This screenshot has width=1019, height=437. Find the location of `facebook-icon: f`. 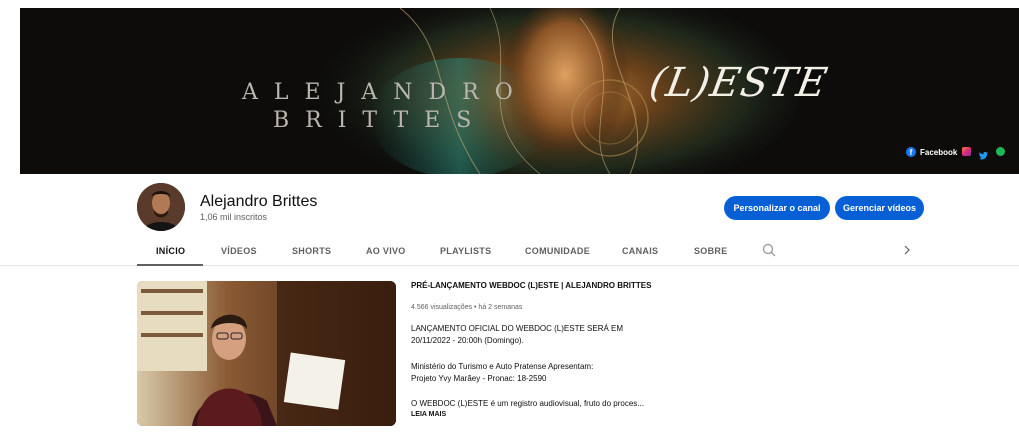

facebook-icon: f is located at coordinates (911, 152).